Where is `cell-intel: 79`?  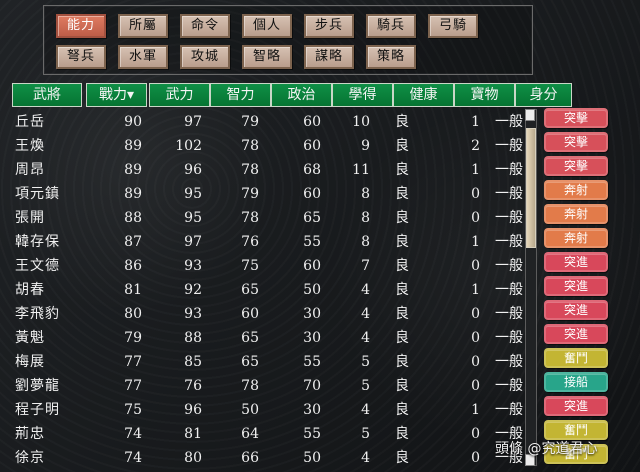 cell-intel: 79 is located at coordinates (250, 122).